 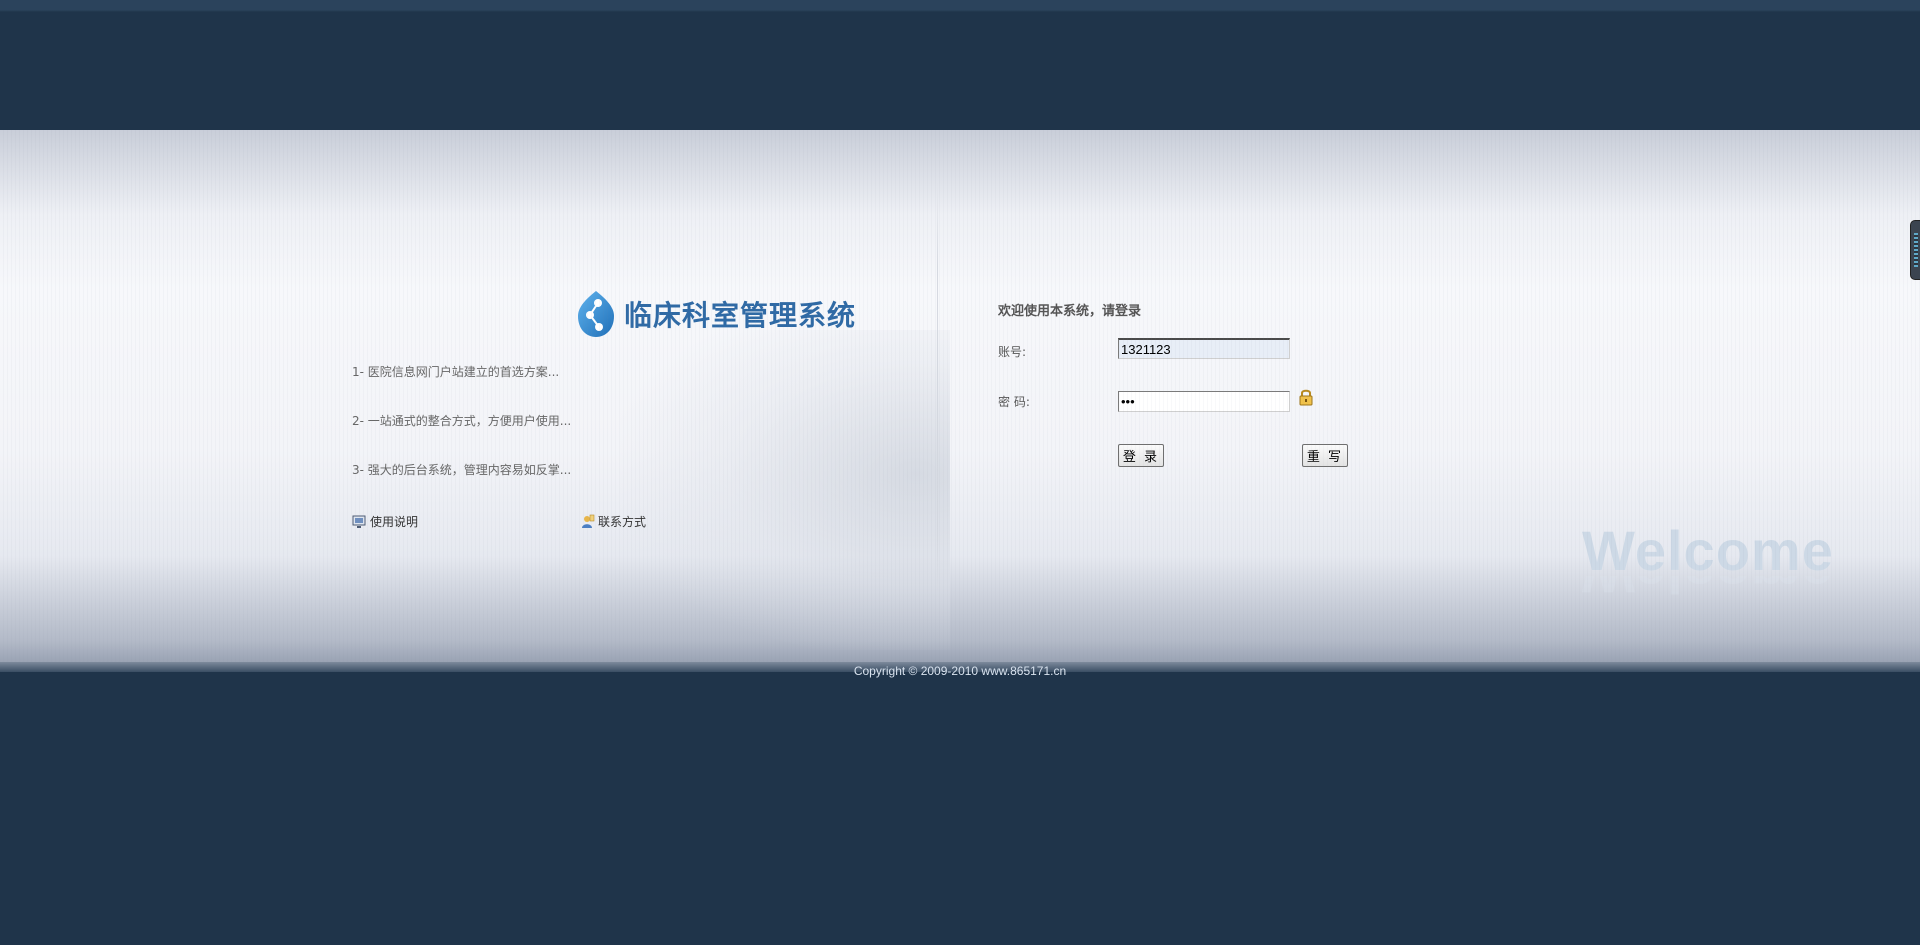 What do you see at coordinates (588, 521) in the screenshot?
I see `user-contact-icon` at bounding box center [588, 521].